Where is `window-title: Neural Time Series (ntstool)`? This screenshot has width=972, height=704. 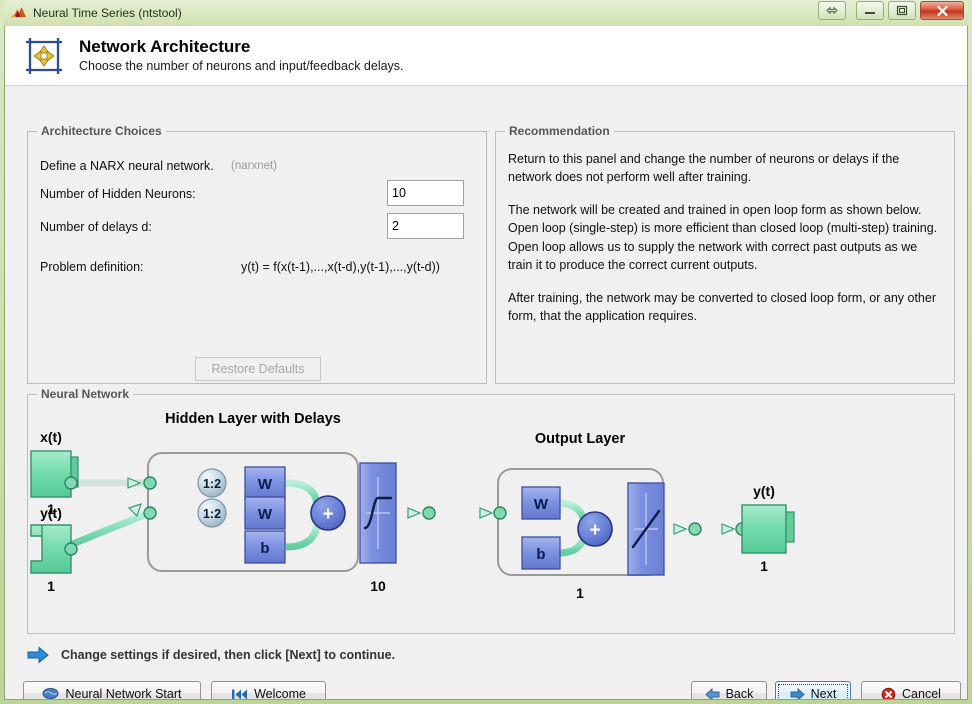
window-title: Neural Time Series (ntstool) is located at coordinates (107, 13).